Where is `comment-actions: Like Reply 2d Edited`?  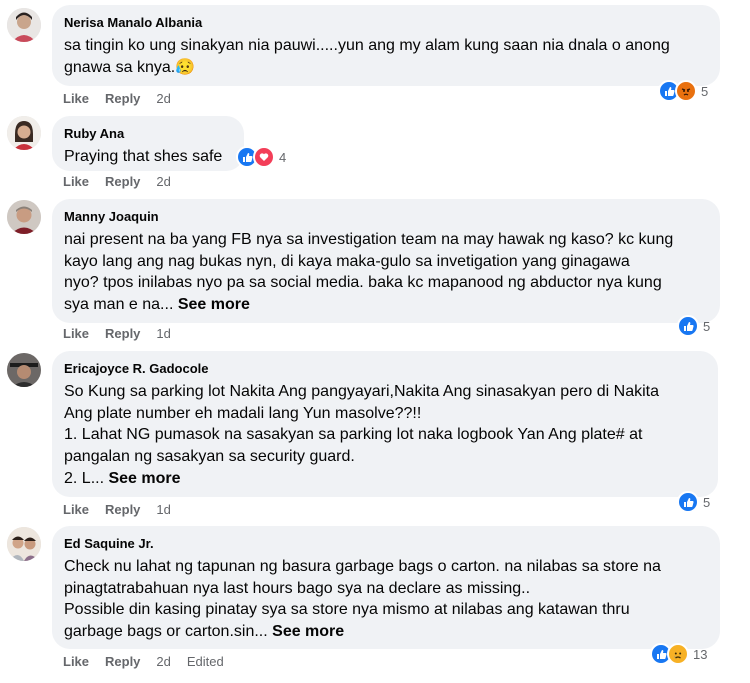
comment-actions: Like Reply 2d Edited is located at coordinates (143, 661).